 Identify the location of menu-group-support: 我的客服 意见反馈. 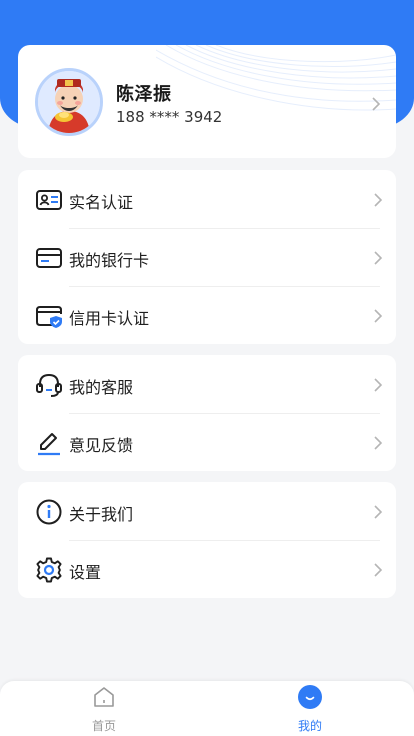
(207, 413).